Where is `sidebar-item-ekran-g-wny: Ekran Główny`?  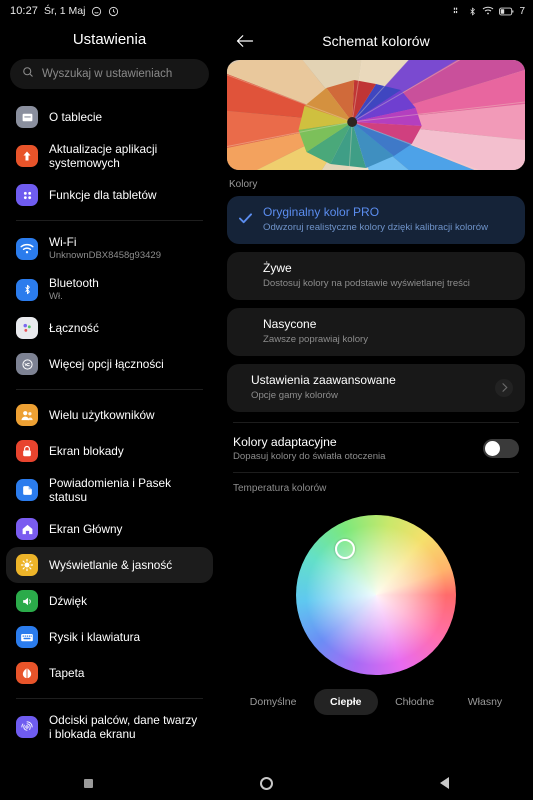 sidebar-item-ekran-g-wny: Ekran Główny is located at coordinates (109, 529).